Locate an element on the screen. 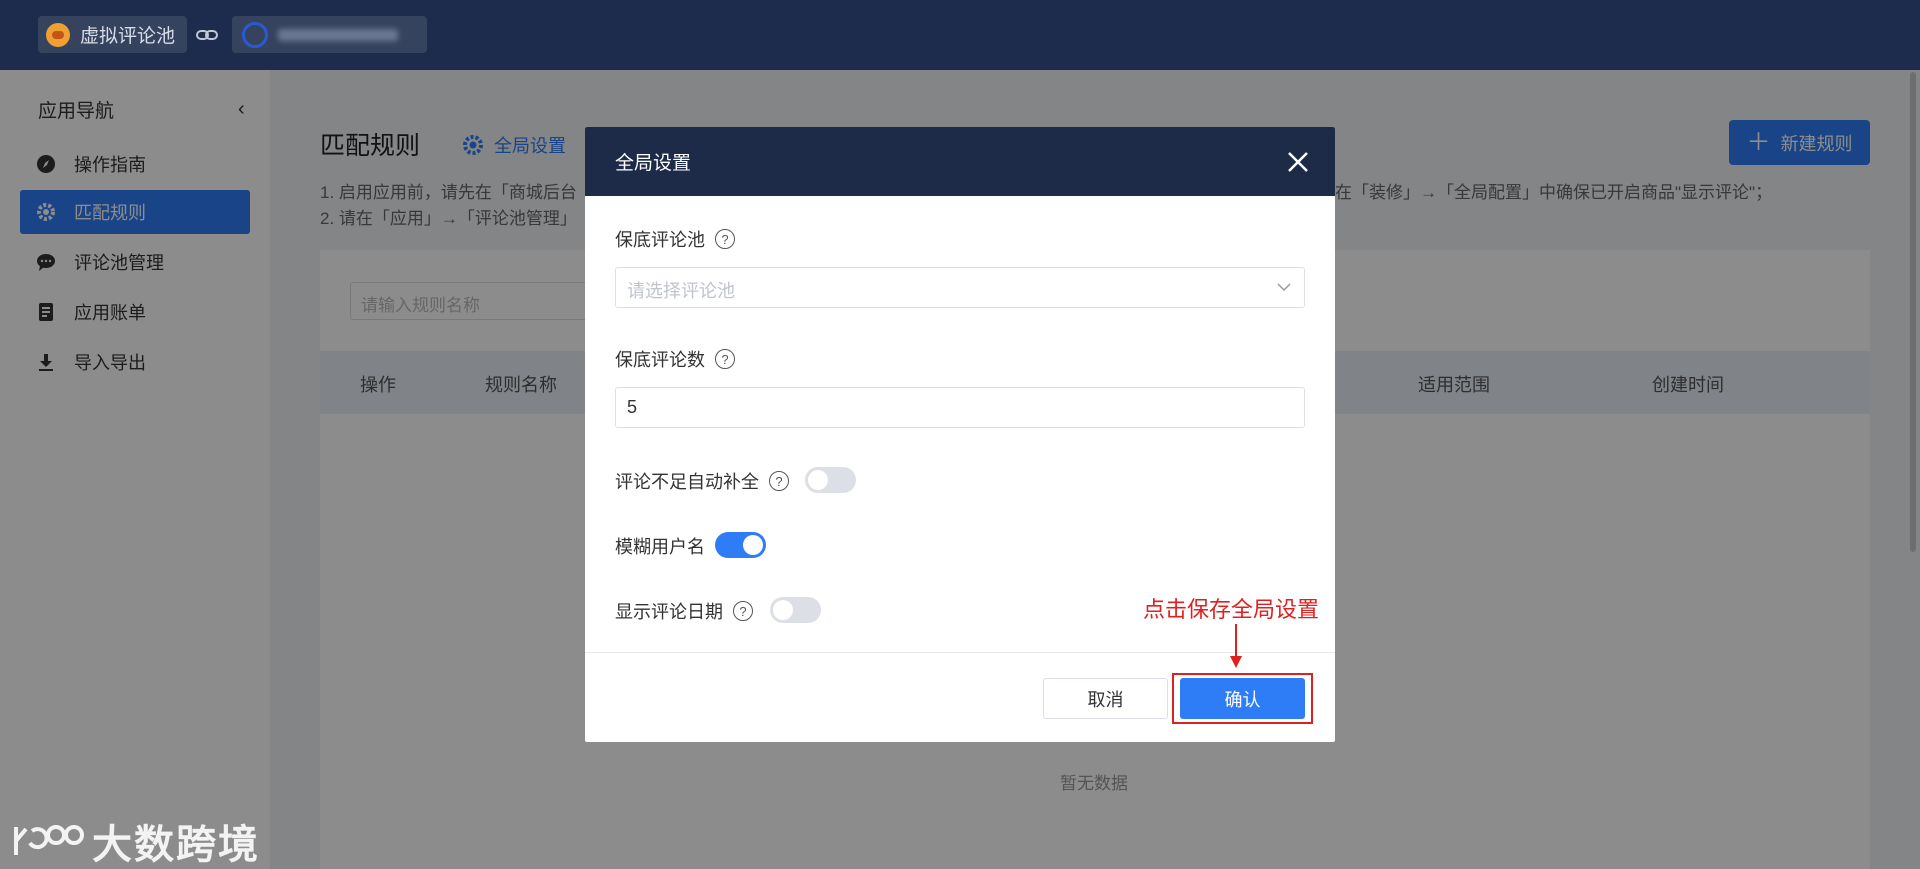  watermark-logo-icon is located at coordinates (49, 840).